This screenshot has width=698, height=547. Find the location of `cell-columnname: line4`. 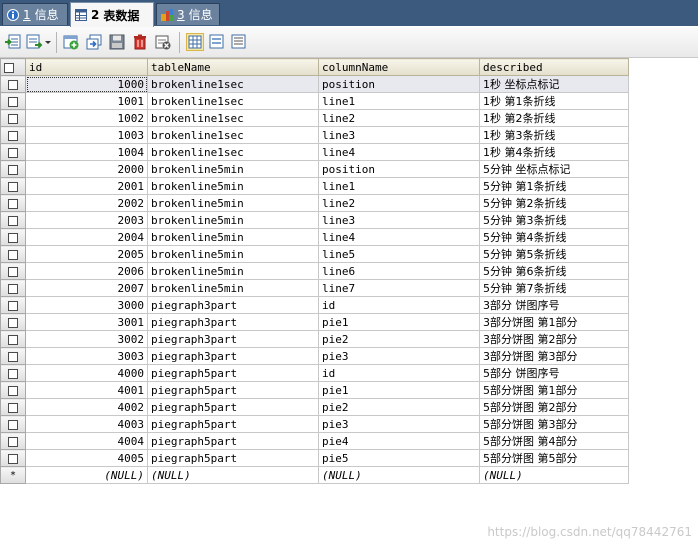

cell-columnname: line4 is located at coordinates (399, 237).